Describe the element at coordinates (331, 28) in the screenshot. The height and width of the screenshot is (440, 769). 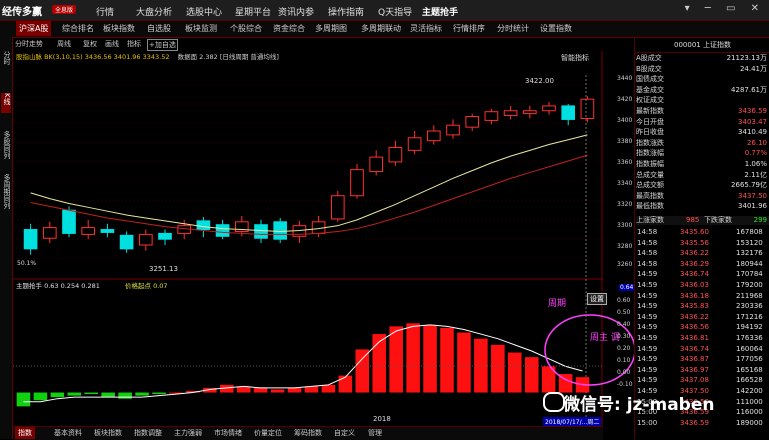
I see `tab-duozhouqi: 多周期图` at that location.